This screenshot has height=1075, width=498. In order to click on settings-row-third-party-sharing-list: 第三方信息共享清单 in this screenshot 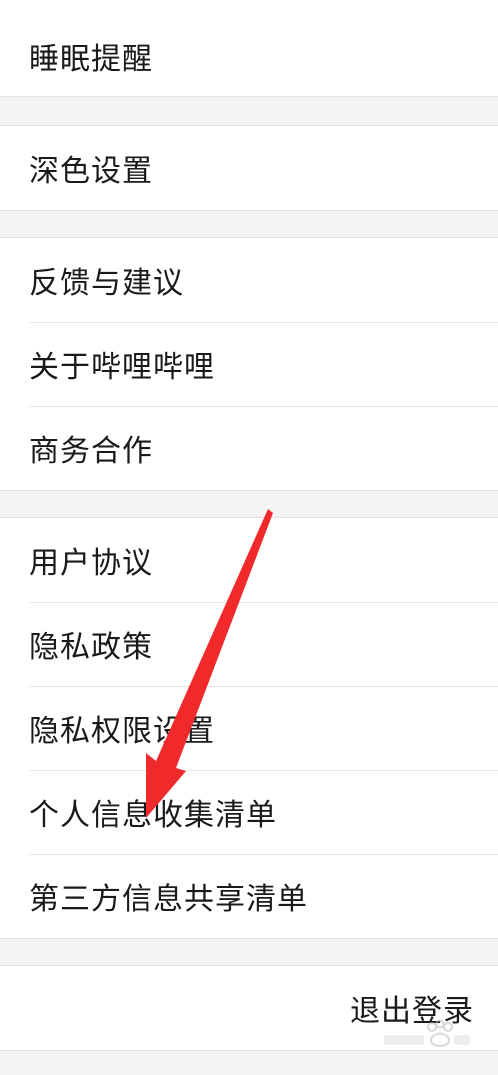, I will do `click(249, 896)`.